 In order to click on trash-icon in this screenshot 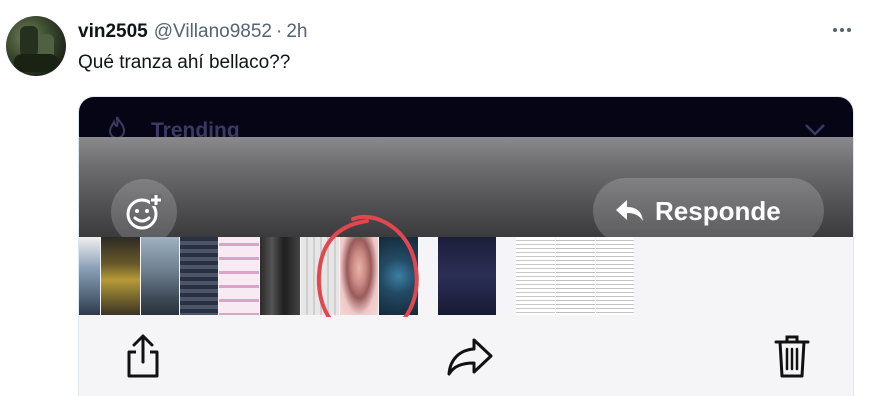, I will do `click(792, 356)`.